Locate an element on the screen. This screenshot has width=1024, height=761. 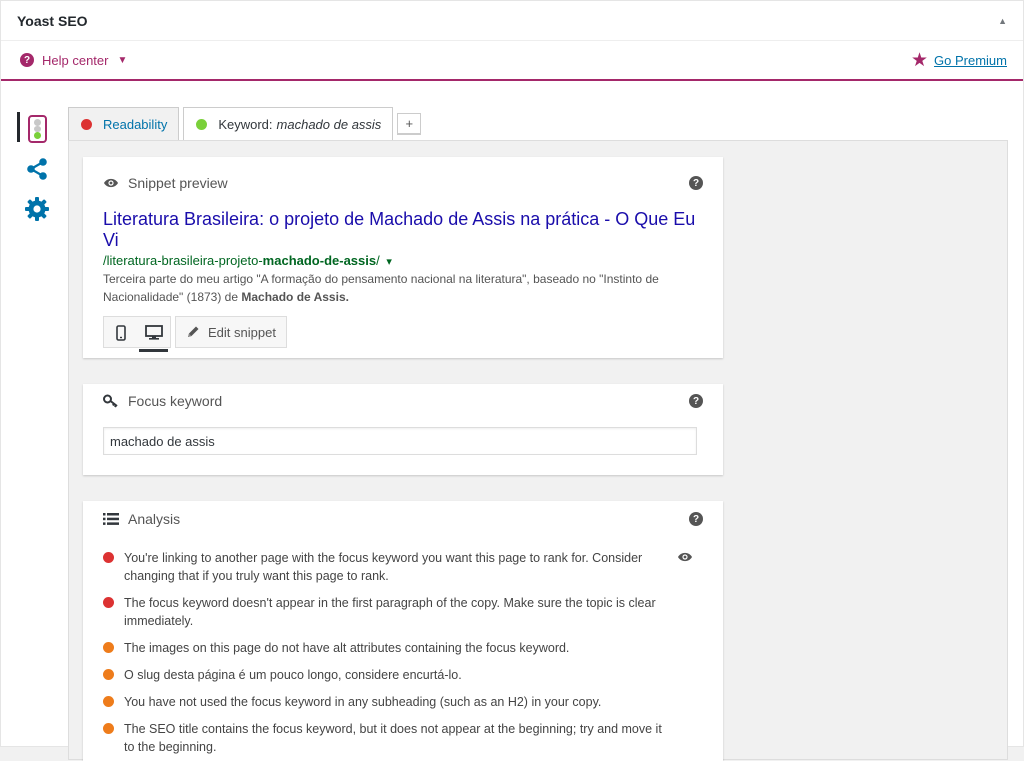
metabox-sidebar is located at coordinates (37, 169).